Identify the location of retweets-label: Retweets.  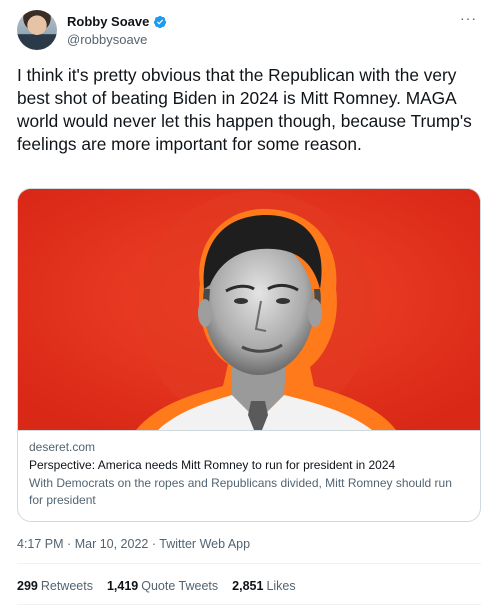
(66, 586).